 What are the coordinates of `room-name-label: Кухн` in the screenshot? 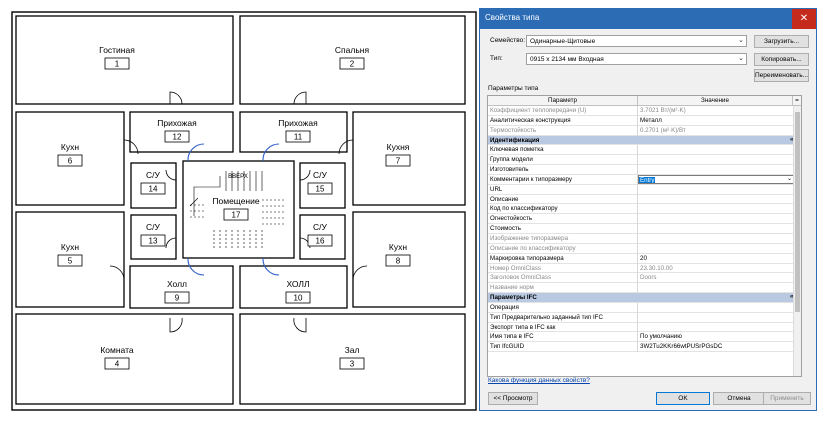 It's located at (70, 247).